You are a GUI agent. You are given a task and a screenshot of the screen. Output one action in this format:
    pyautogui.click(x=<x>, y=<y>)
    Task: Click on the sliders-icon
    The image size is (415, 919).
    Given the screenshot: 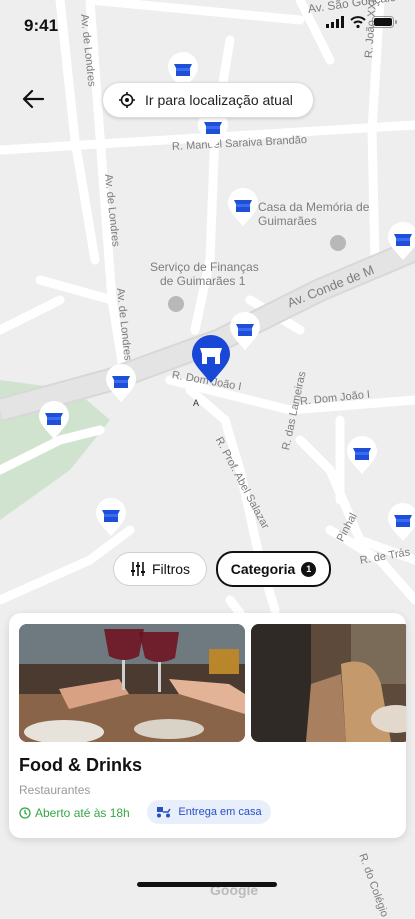 What is the action you would take?
    pyautogui.click(x=137, y=569)
    